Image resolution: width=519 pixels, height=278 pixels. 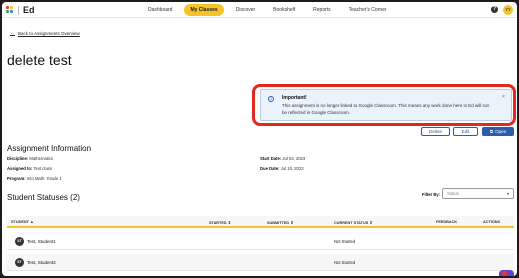 What do you see at coordinates (260, 262) in the screenshot?
I see `table-row: ST Test, Student2 Not Started` at bounding box center [260, 262].